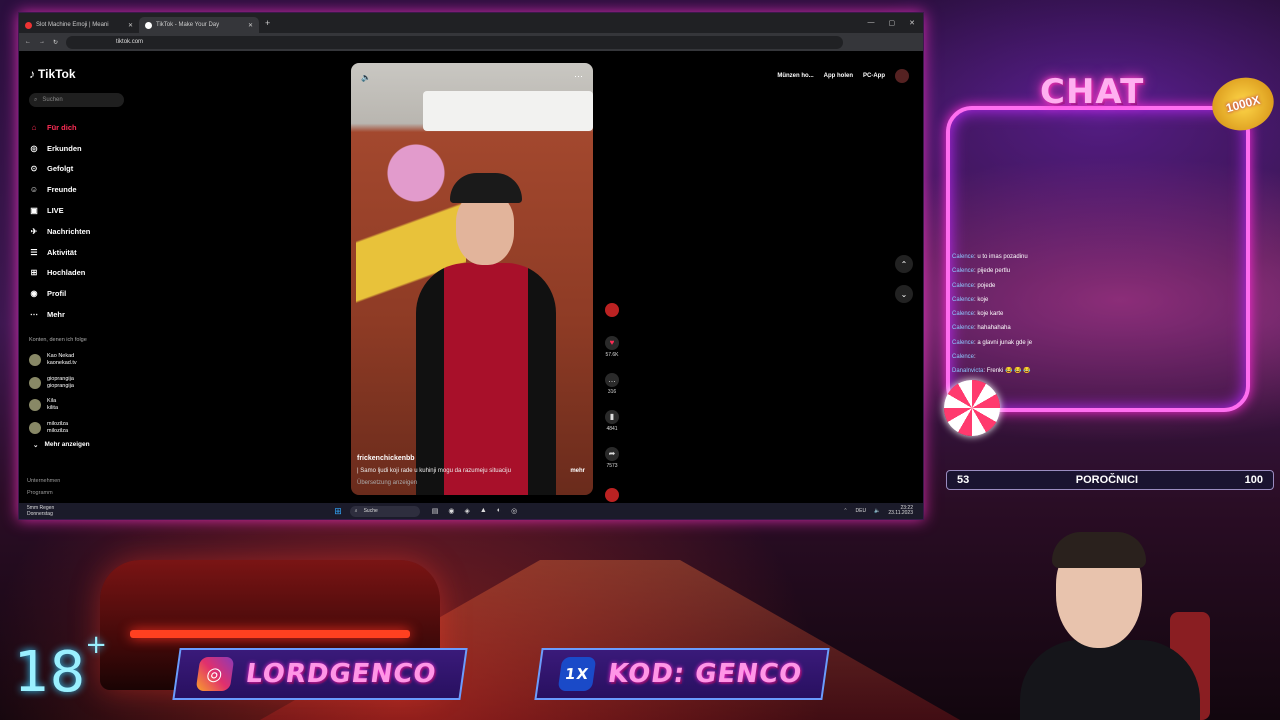  Describe the element at coordinates (483, 511) in the screenshot. I see `app-icon: ▲` at that location.